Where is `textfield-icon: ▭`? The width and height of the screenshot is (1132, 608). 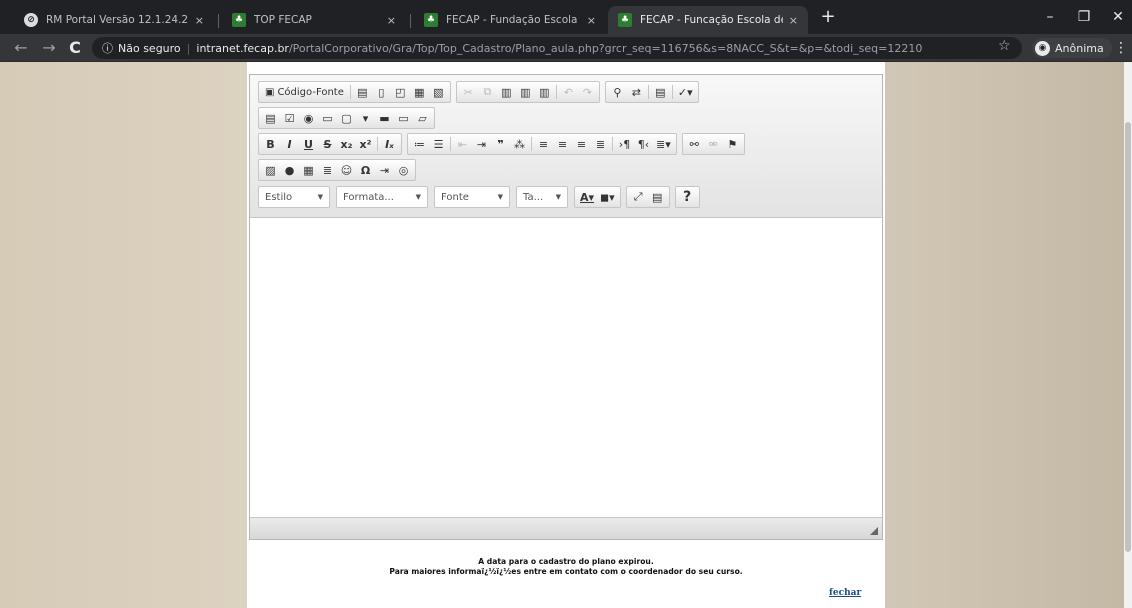 textfield-icon: ▭ is located at coordinates (327, 118).